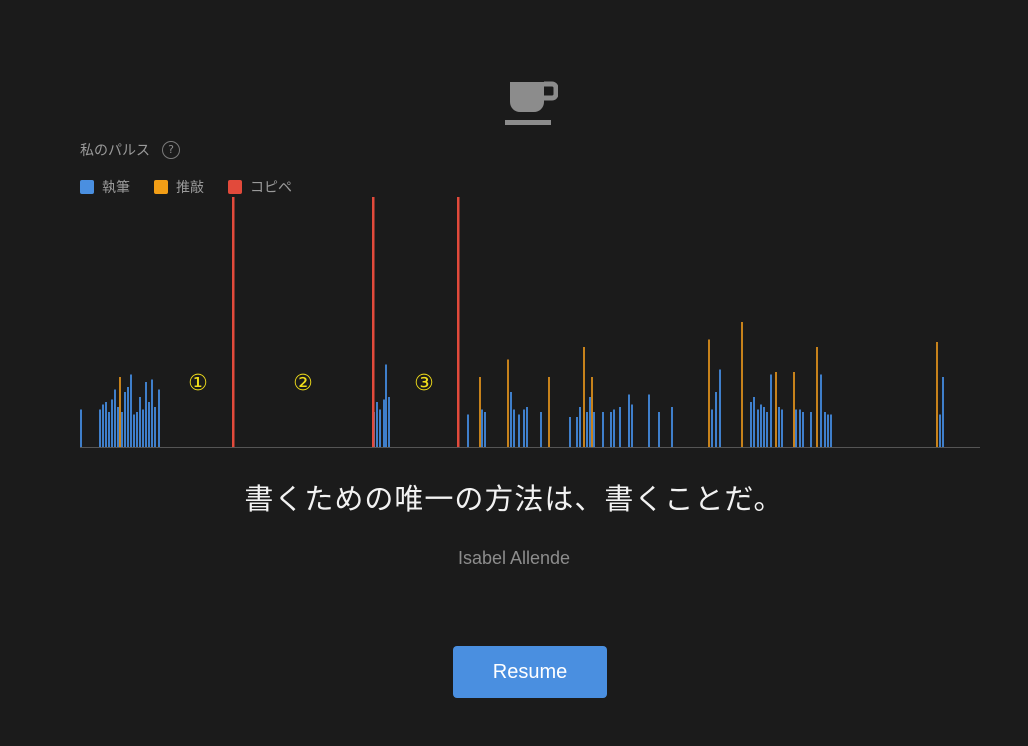 The width and height of the screenshot is (1028, 746). I want to click on quote-text: 書くための唯一の方法は、書くことだ。, so click(514, 499).